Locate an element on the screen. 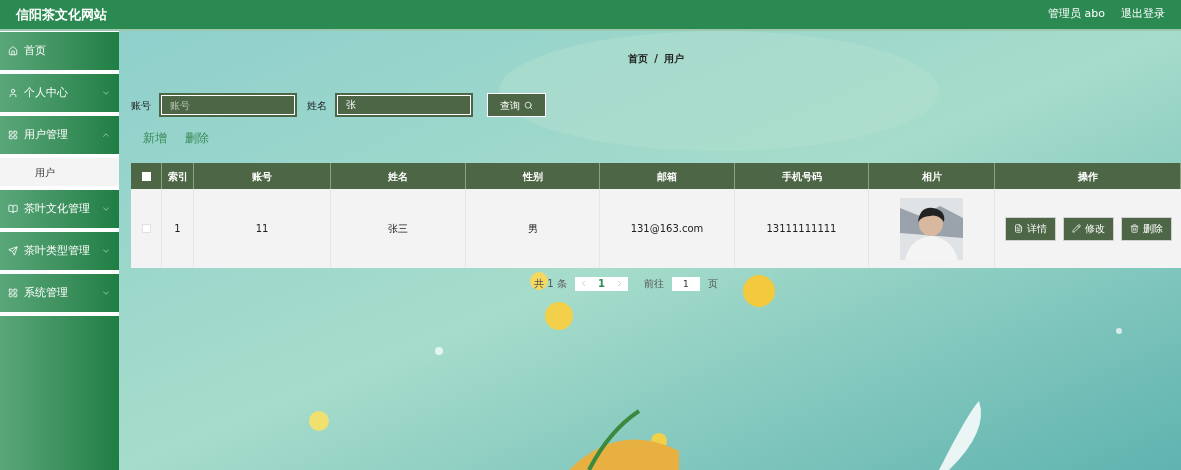  sidebar-menu-item: 茶叶文化管理 is located at coordinates (59, 209).